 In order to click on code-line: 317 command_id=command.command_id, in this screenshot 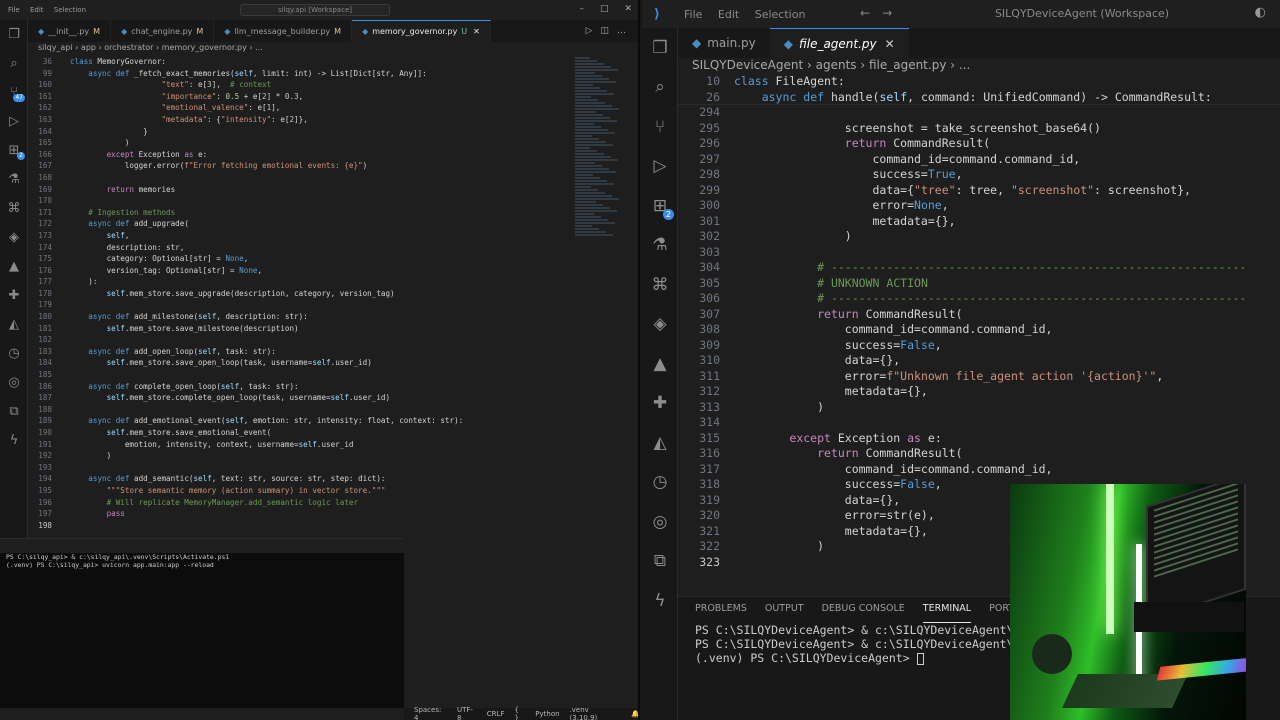, I will do `click(979, 470)`.